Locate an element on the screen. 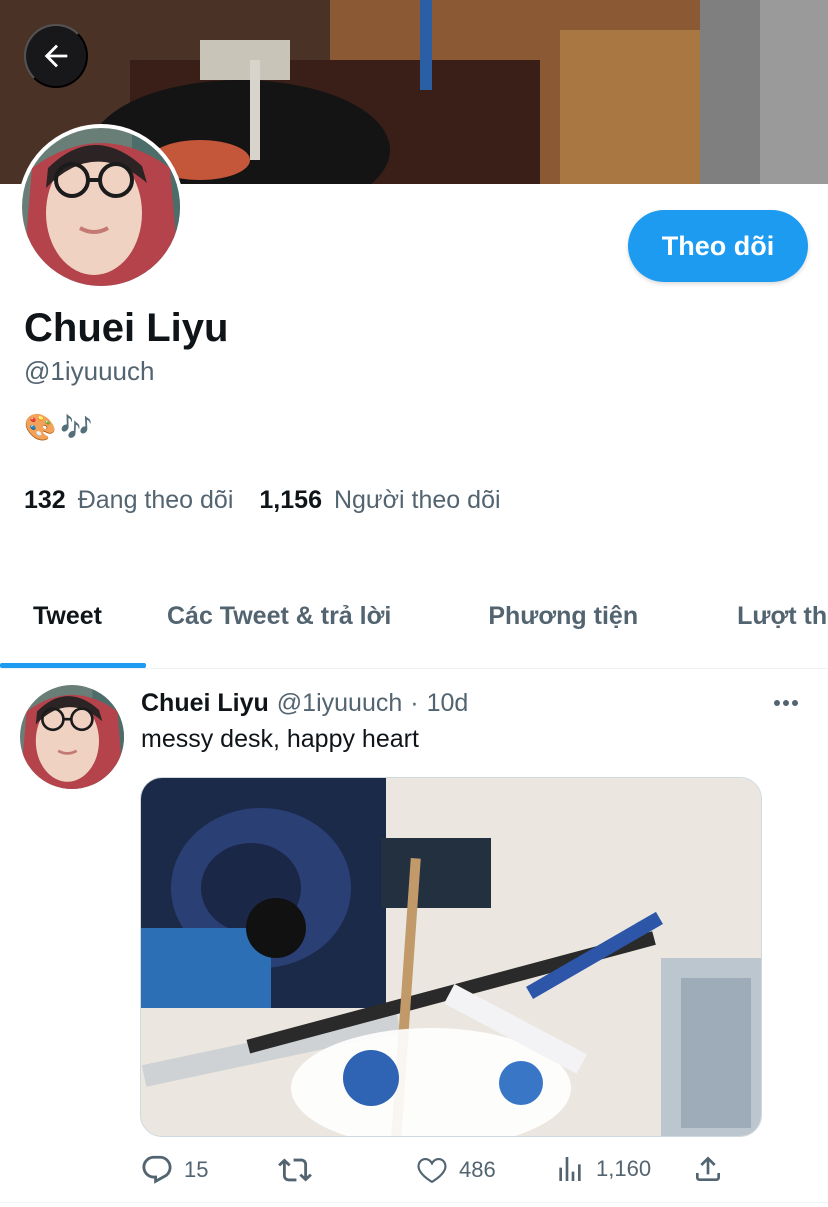 The width and height of the screenshot is (828, 1207). more-options-button is located at coordinates (786, 703).